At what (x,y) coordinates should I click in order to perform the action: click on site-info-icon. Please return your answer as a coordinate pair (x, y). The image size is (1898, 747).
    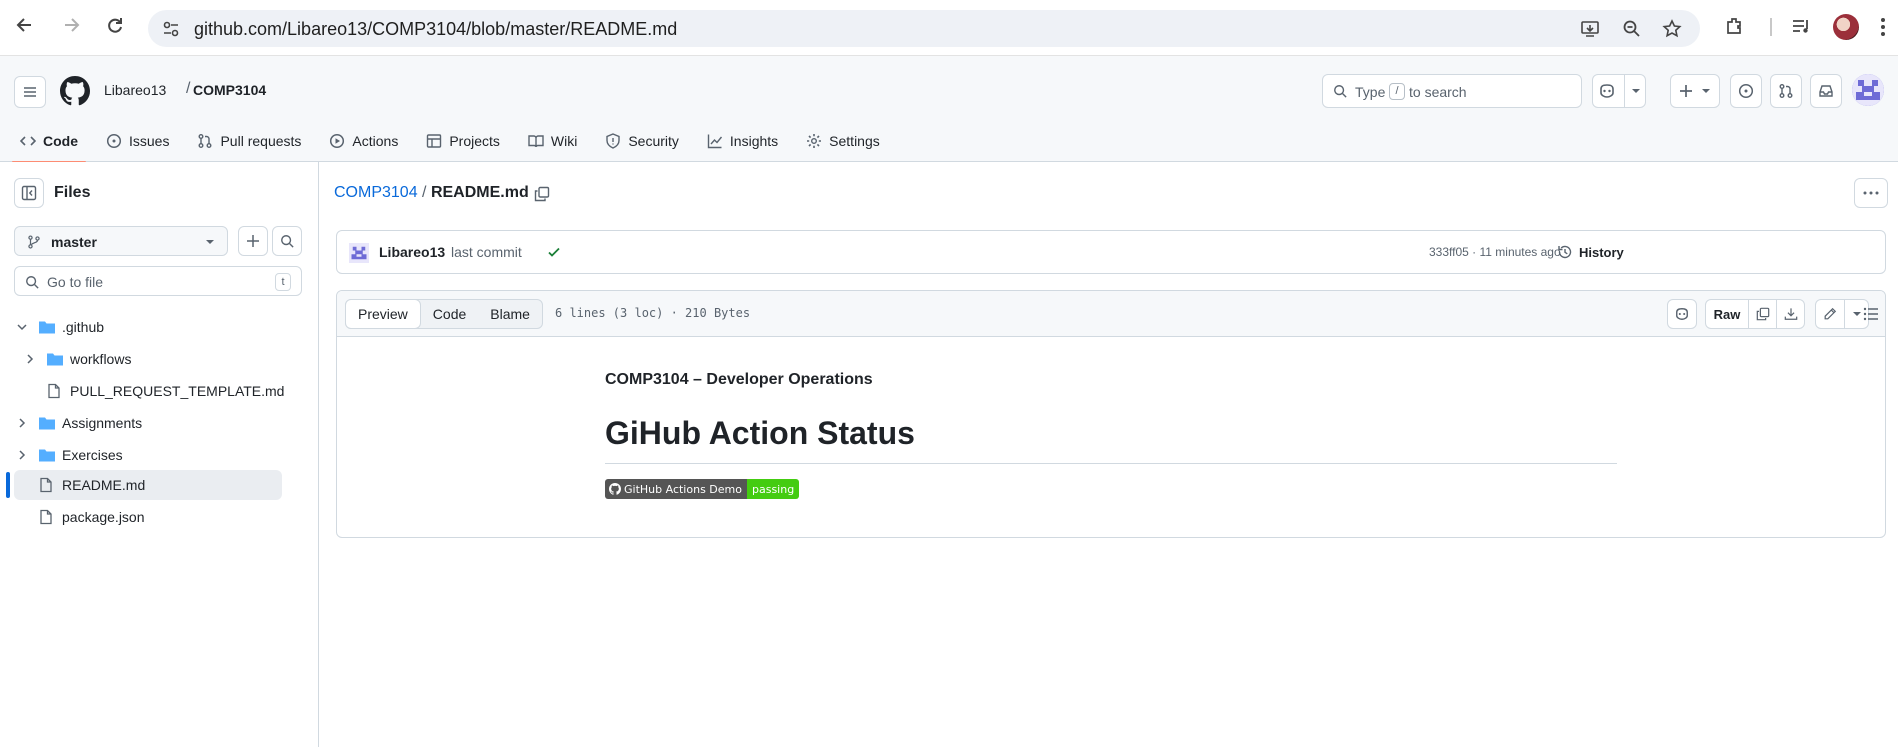
    Looking at the image, I should click on (171, 29).